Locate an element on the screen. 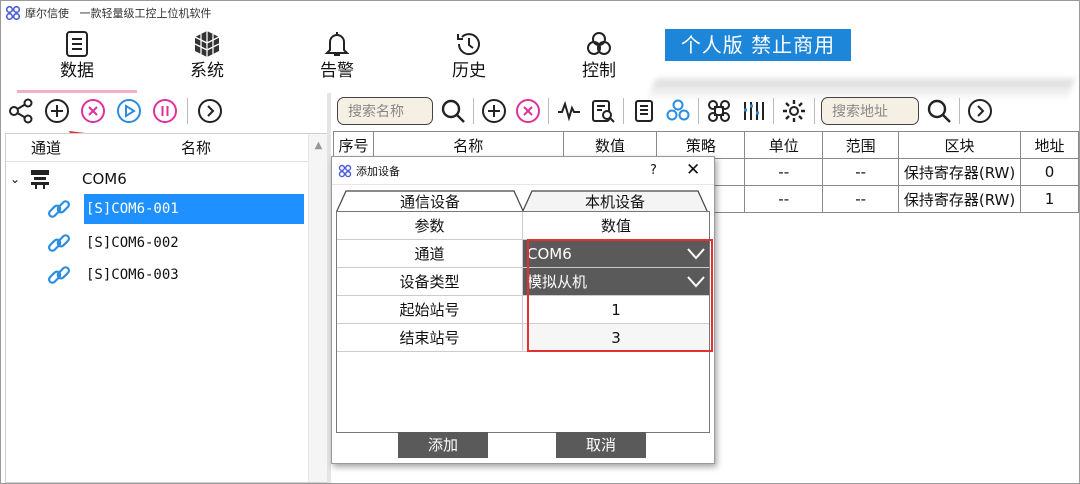 This screenshot has width=1080, height=484. nav-control-label: 控制 is located at coordinates (599, 71).